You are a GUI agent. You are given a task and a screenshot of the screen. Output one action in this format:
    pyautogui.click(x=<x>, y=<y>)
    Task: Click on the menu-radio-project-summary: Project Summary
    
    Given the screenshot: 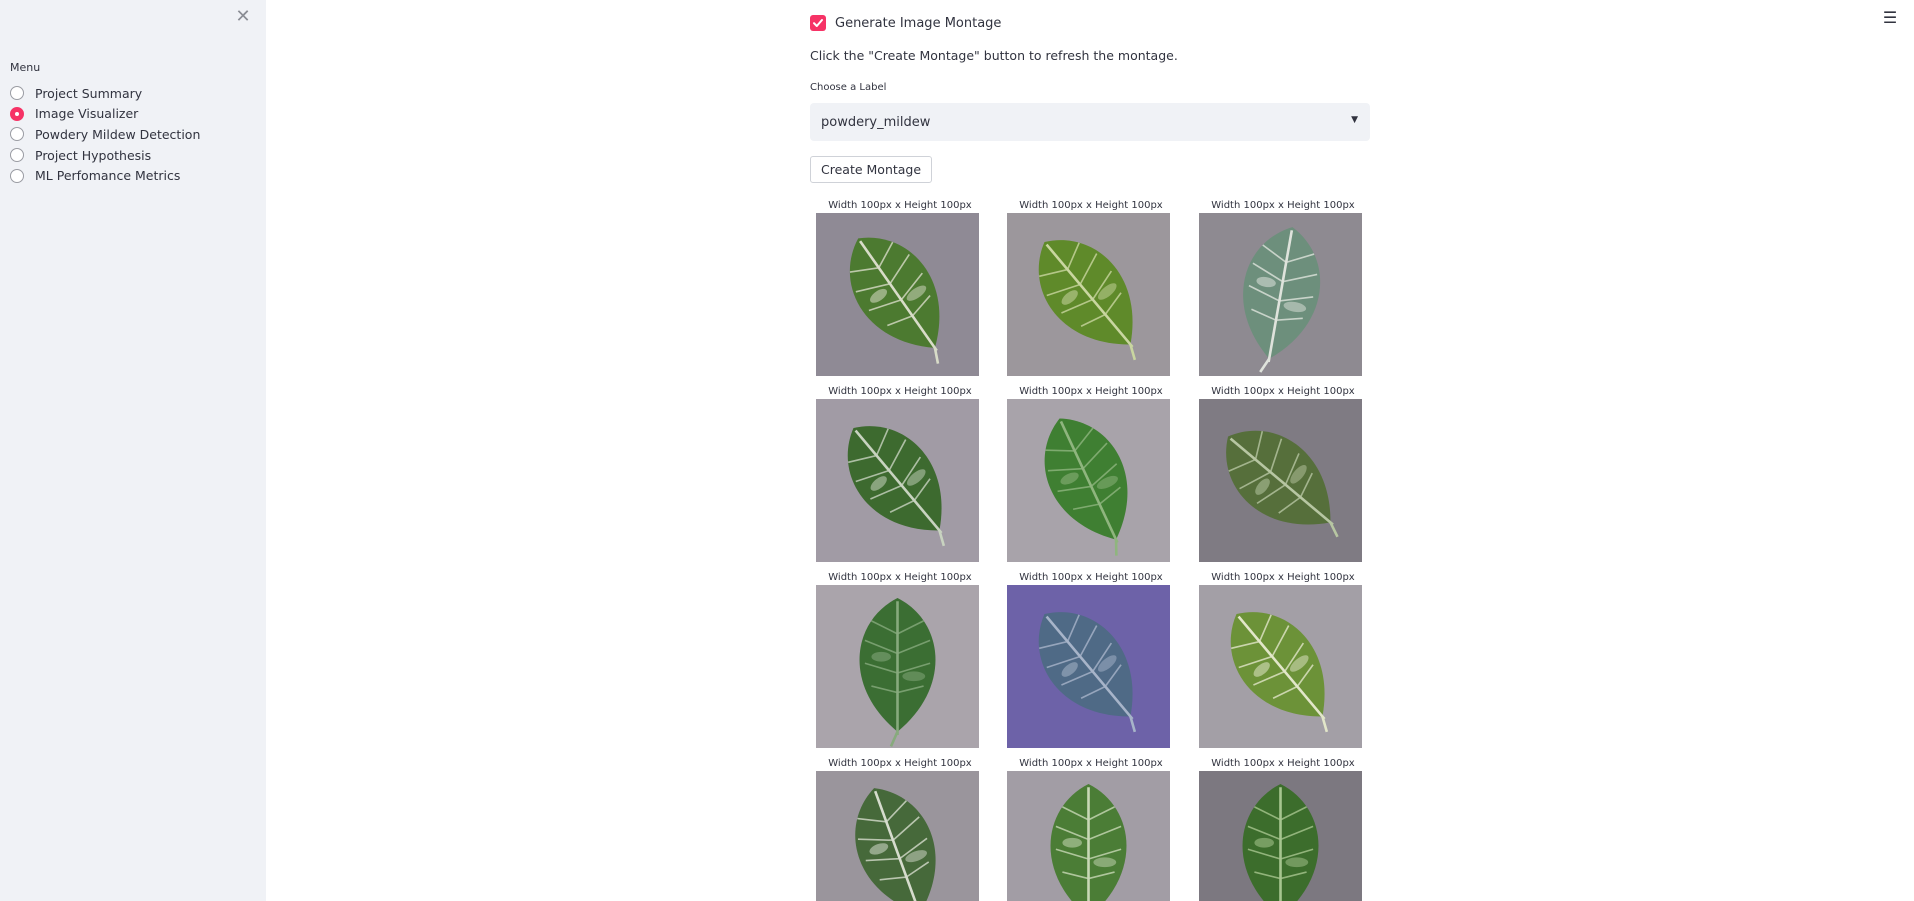 What is the action you would take?
    pyautogui.click(x=105, y=93)
    